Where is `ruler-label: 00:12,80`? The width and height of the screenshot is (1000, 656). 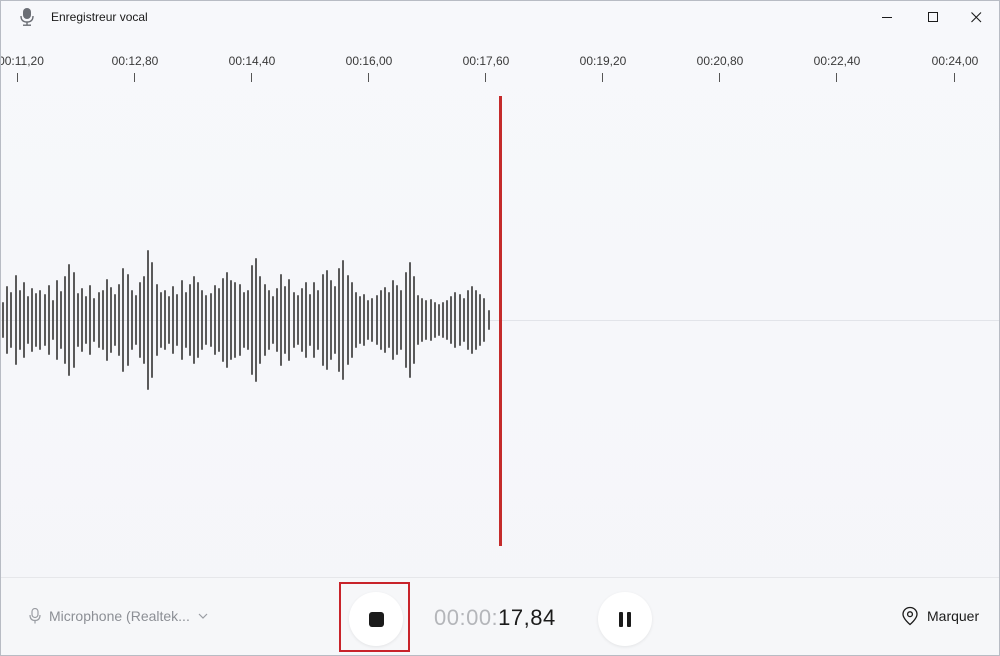 ruler-label: 00:12,80 is located at coordinates (135, 61).